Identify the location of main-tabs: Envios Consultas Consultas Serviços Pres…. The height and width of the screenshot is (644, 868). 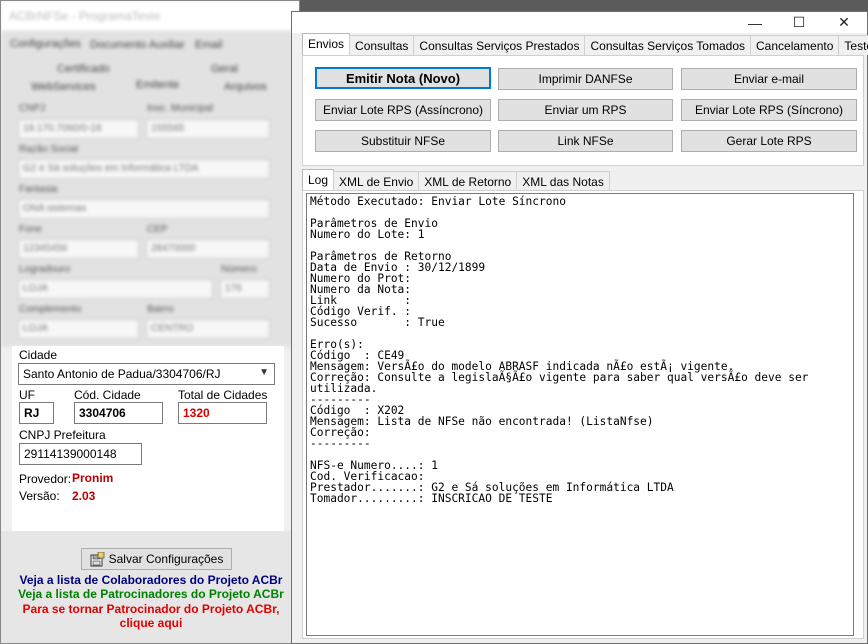
(585, 44).